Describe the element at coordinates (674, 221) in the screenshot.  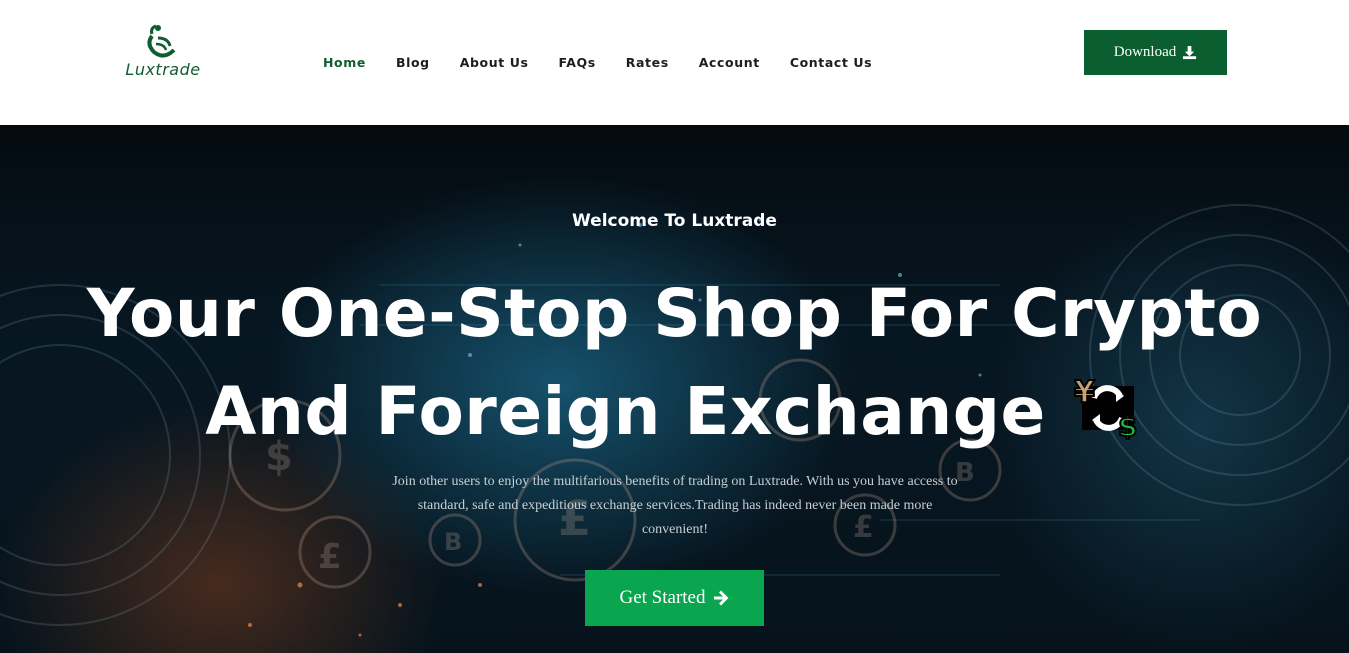
I see `hero-welcome-text: Welcome To Luxtrade` at that location.